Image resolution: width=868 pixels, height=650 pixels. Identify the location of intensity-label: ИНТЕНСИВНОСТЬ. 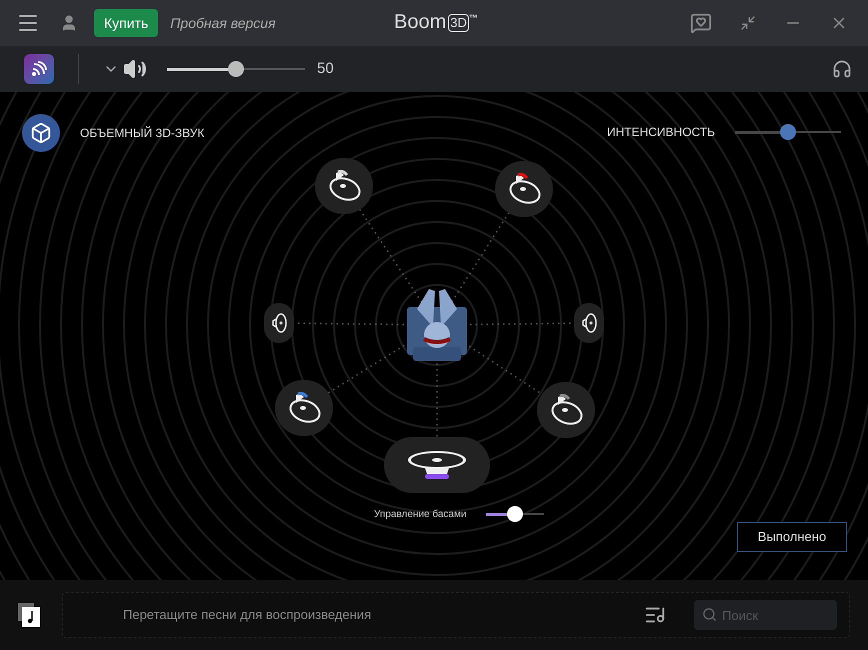
(660, 132).